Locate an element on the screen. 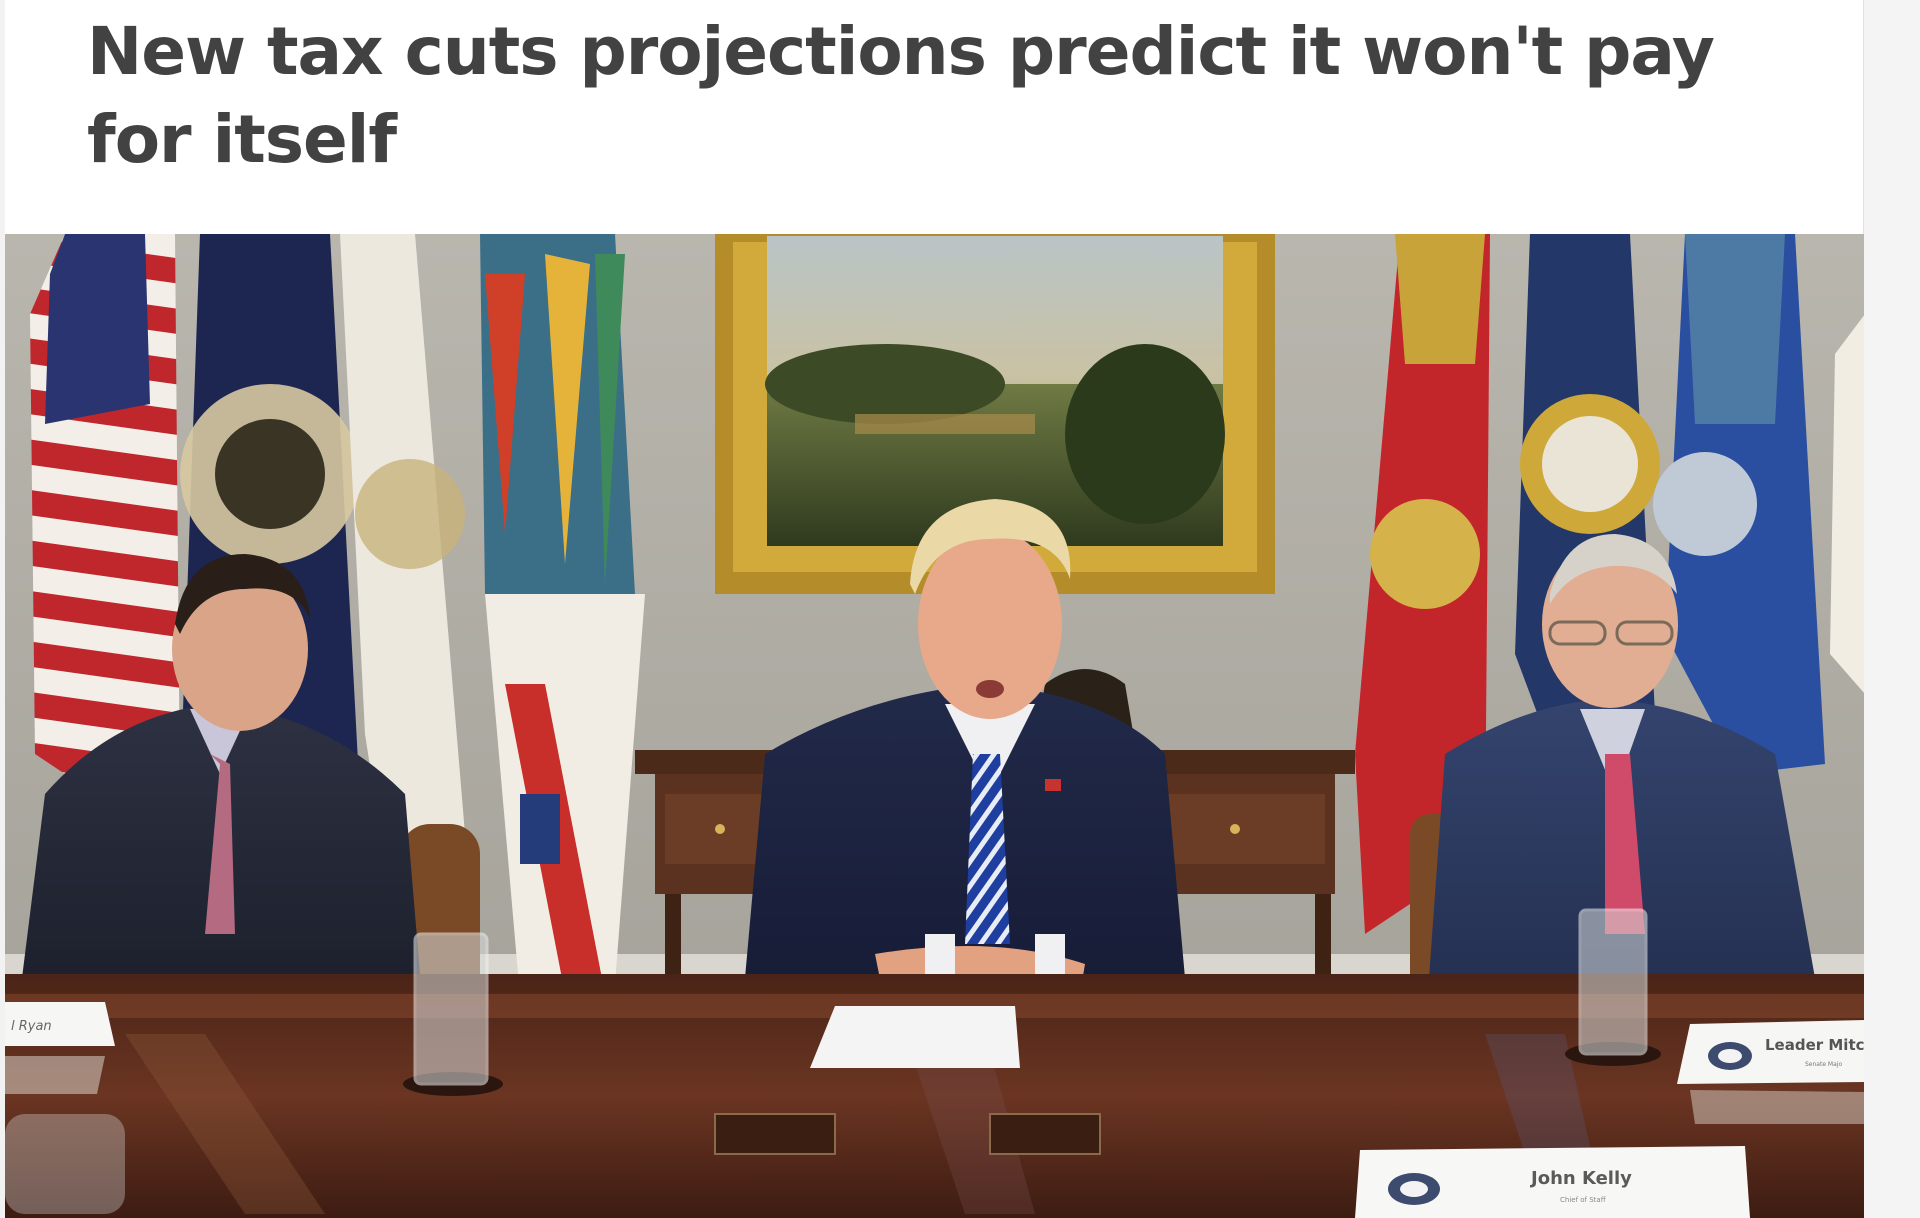 The image size is (1920, 1218). svg-text: Leader Mitch is located at coordinates (1815, 1045).